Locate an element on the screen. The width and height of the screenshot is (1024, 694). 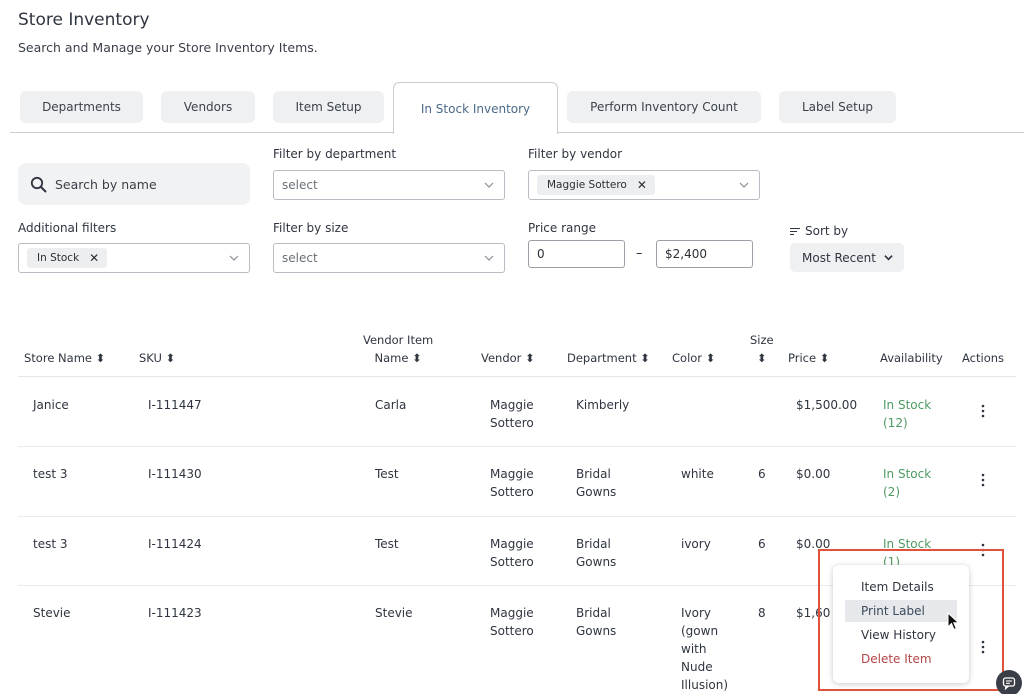
col-header-actions: Actions is located at coordinates (983, 358).